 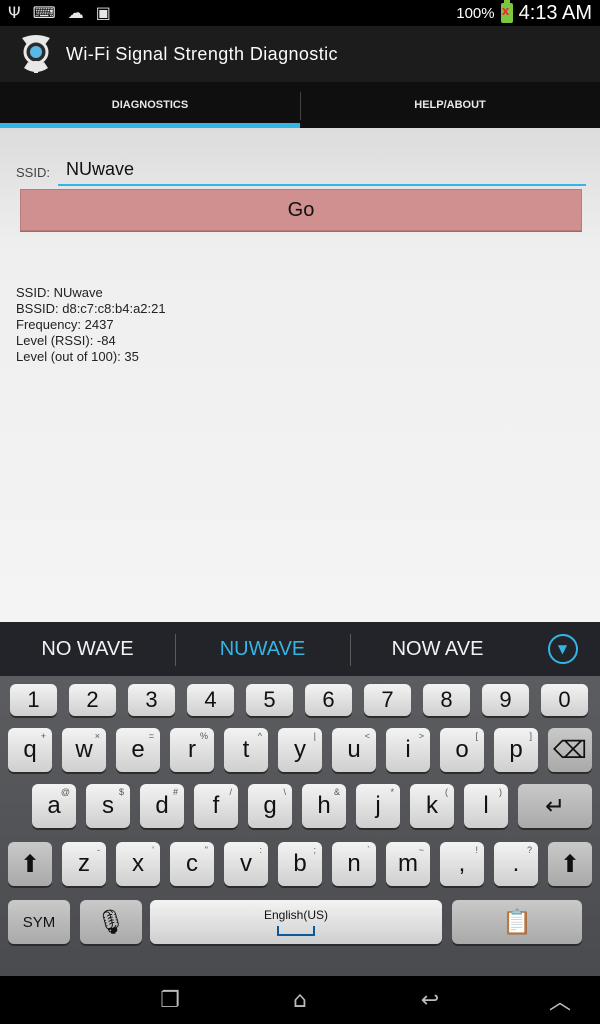 What do you see at coordinates (500, 792) in the screenshot?
I see `key-alt-label: )` at bounding box center [500, 792].